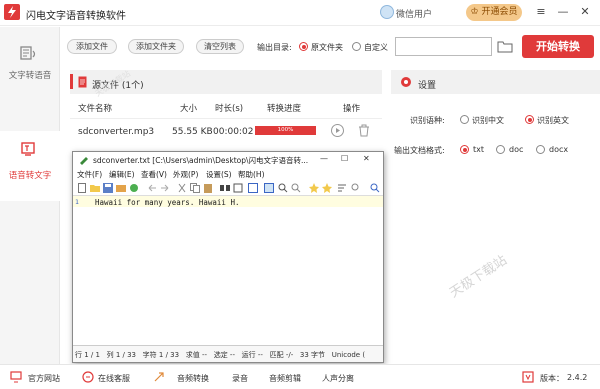 Image resolution: width=600 pixels, height=389 pixels. I want to click on line-number: 1, so click(77, 202).